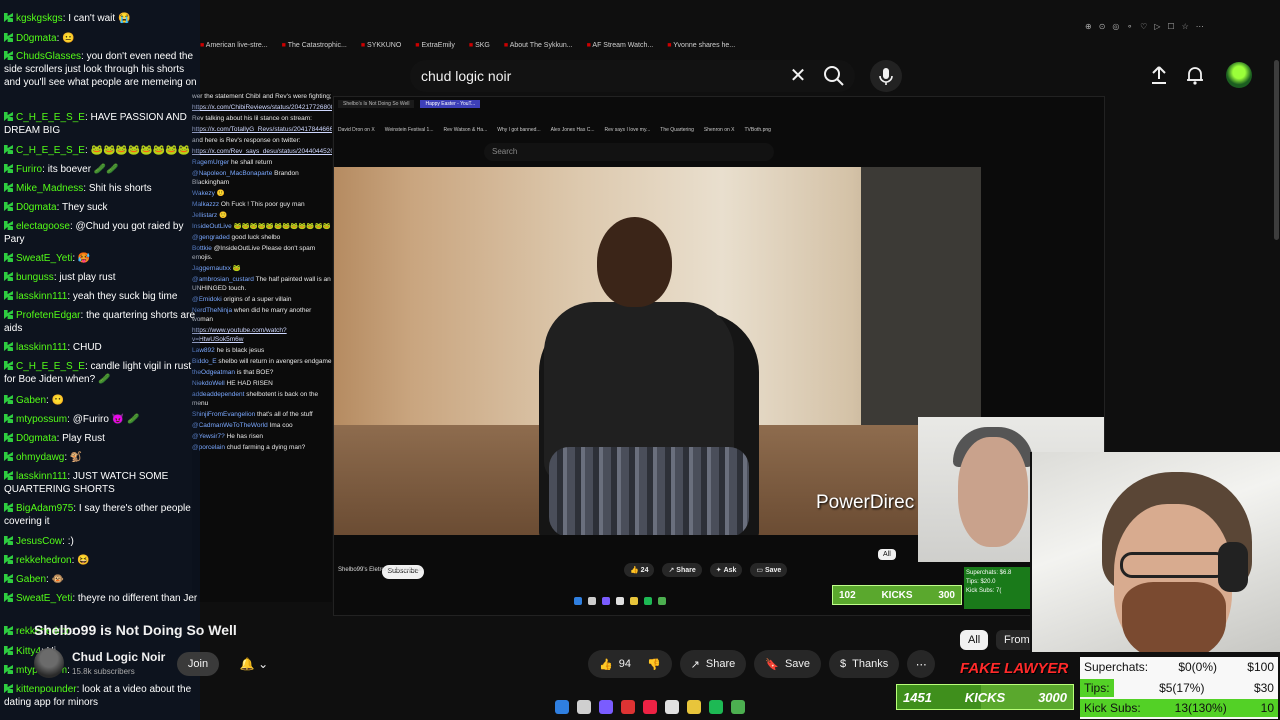 Image resolution: width=1280 pixels, height=720 pixels. Describe the element at coordinates (628, 707) in the screenshot. I see `obs-icon` at that location.